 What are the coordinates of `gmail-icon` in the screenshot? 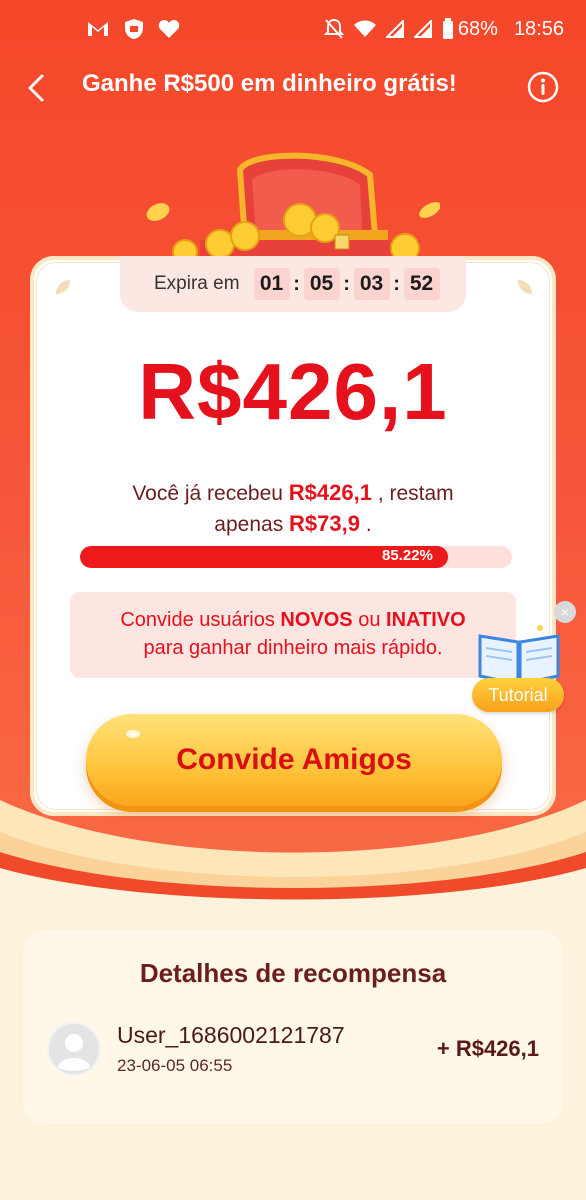 It's located at (98, 29).